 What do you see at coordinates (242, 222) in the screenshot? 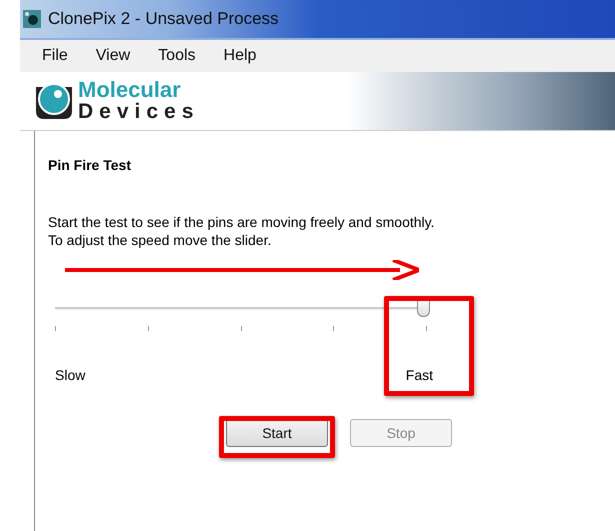
I see `instruction-text: Start the test to see if the pins are moving freely and smoothly.` at bounding box center [242, 222].